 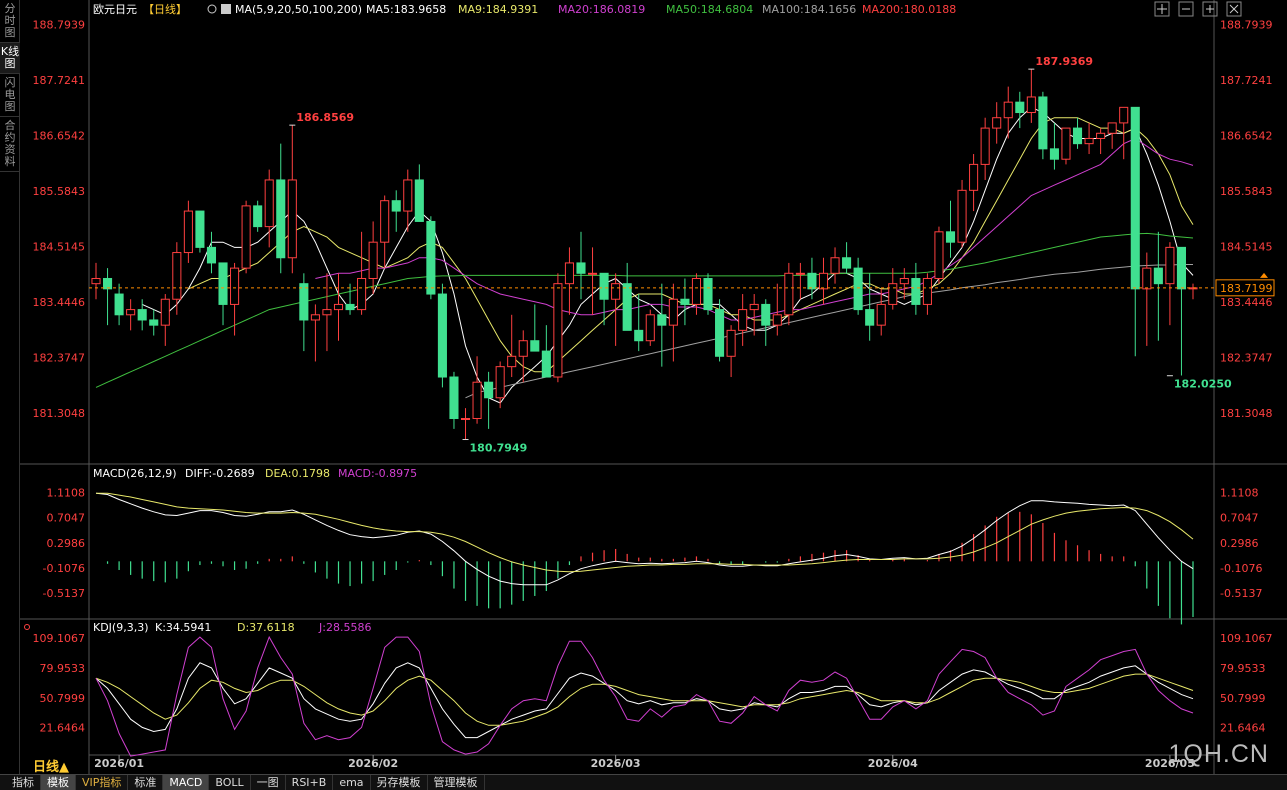 What do you see at coordinates (266, 627) in the screenshot?
I see `kdj-d: D:37.6118` at bounding box center [266, 627].